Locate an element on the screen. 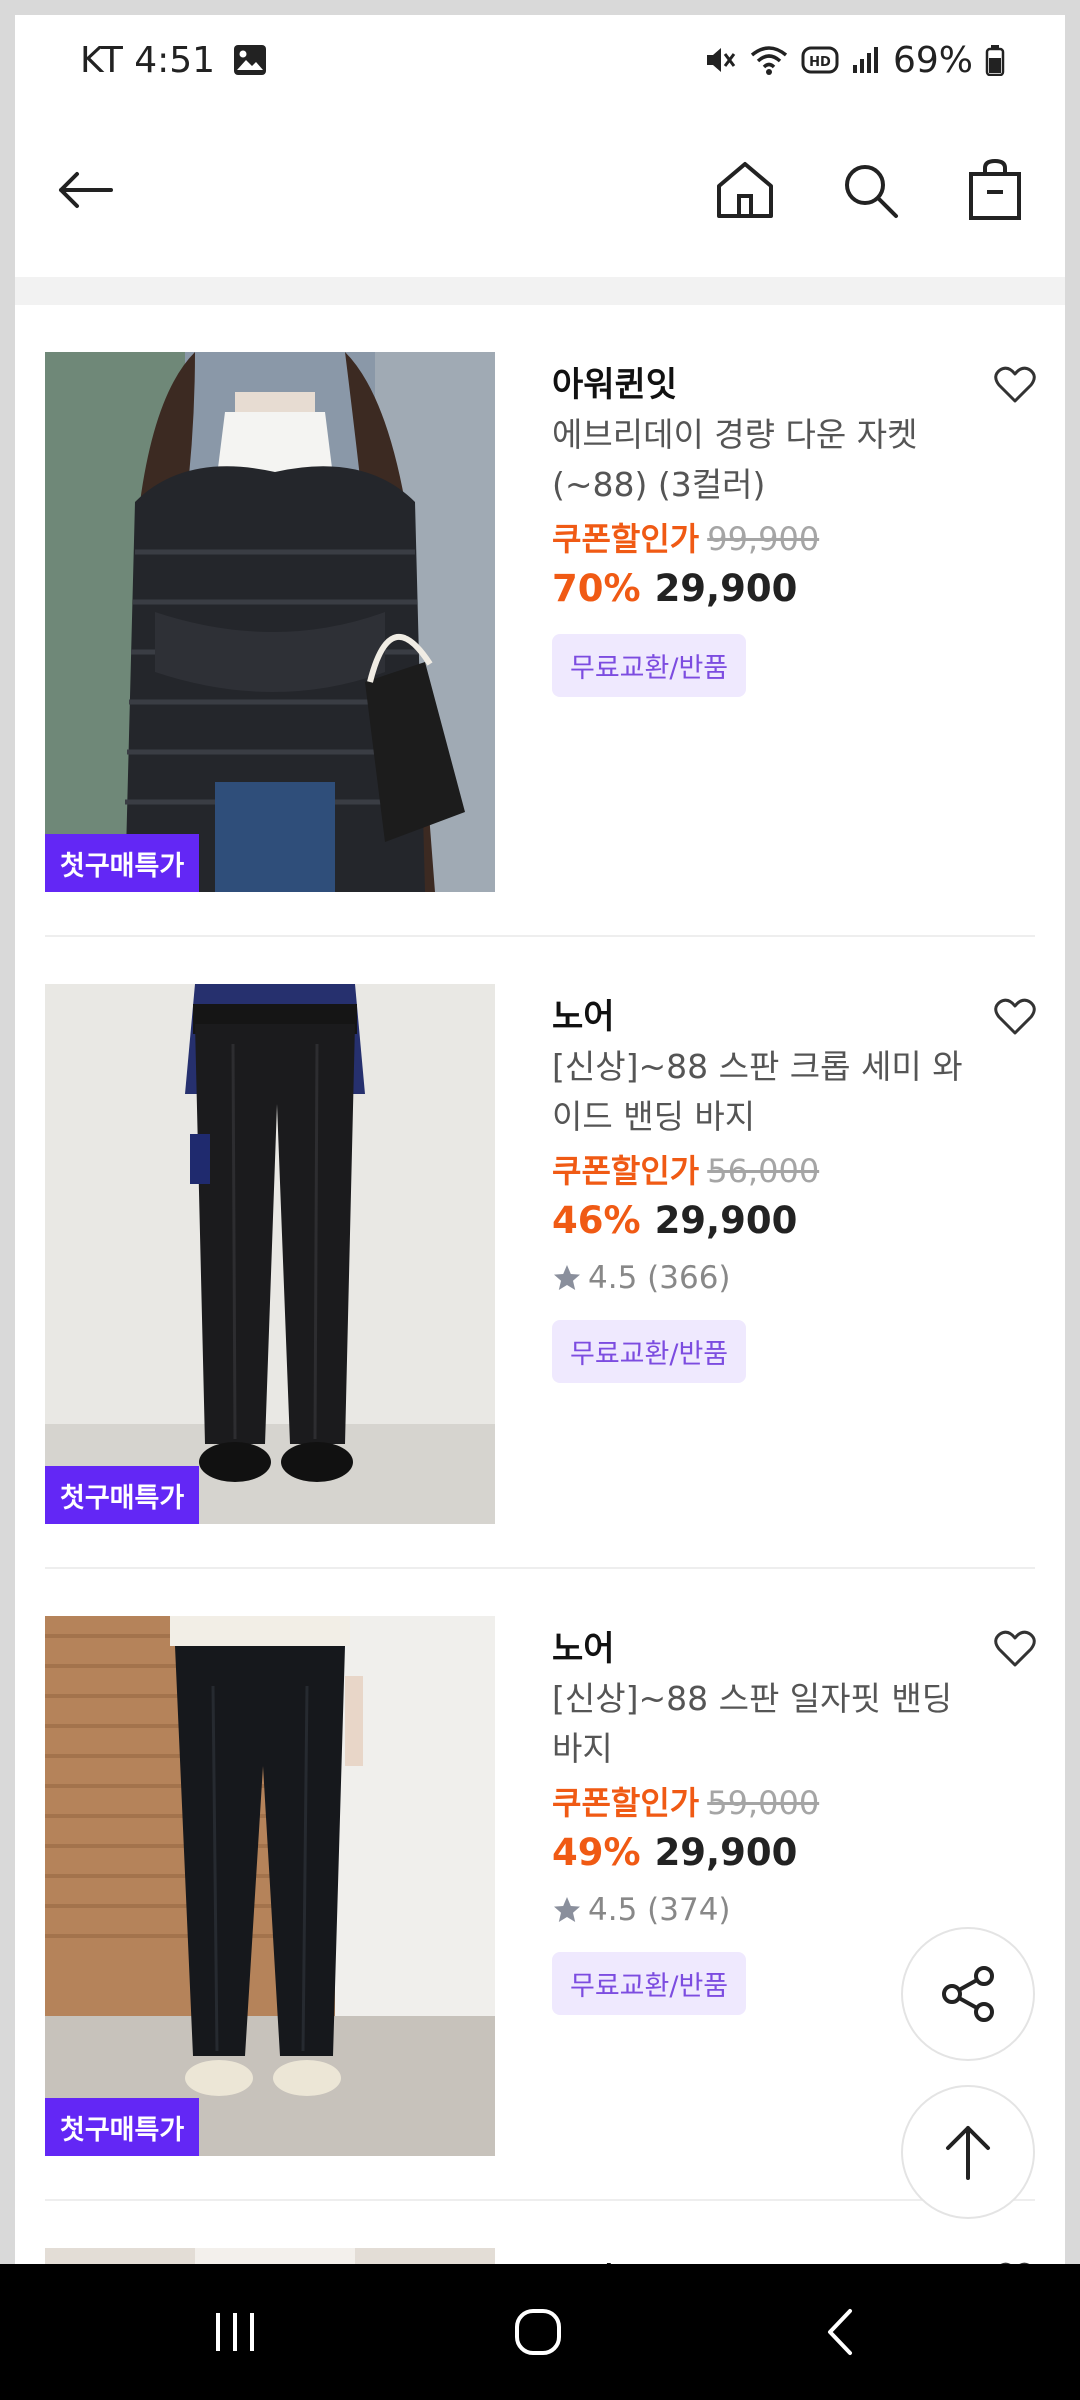 Image resolution: width=1080 pixels, height=2400 pixels. share-icon is located at coordinates (968, 1994).